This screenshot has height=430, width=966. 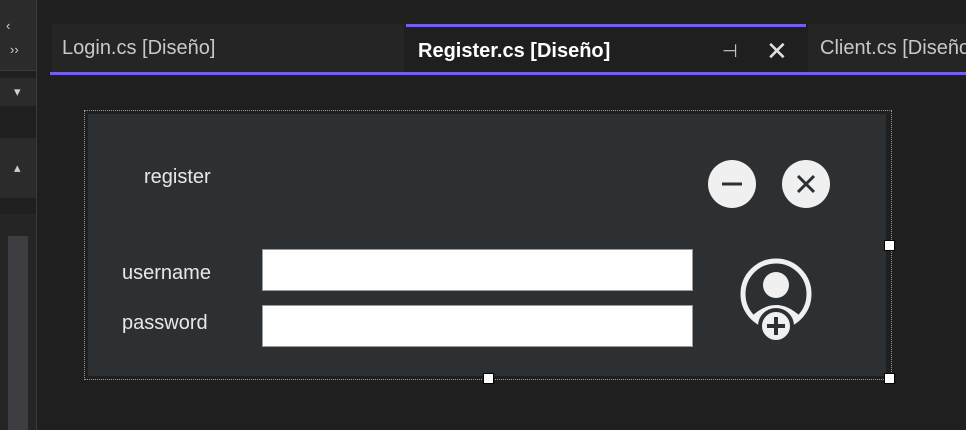 I want to click on resize-handle-corner, so click(x=889, y=378).